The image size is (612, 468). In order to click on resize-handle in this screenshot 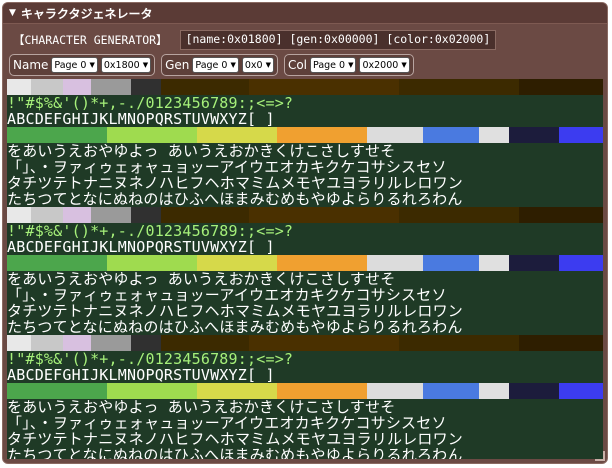, I will do `click(600, 456)`.